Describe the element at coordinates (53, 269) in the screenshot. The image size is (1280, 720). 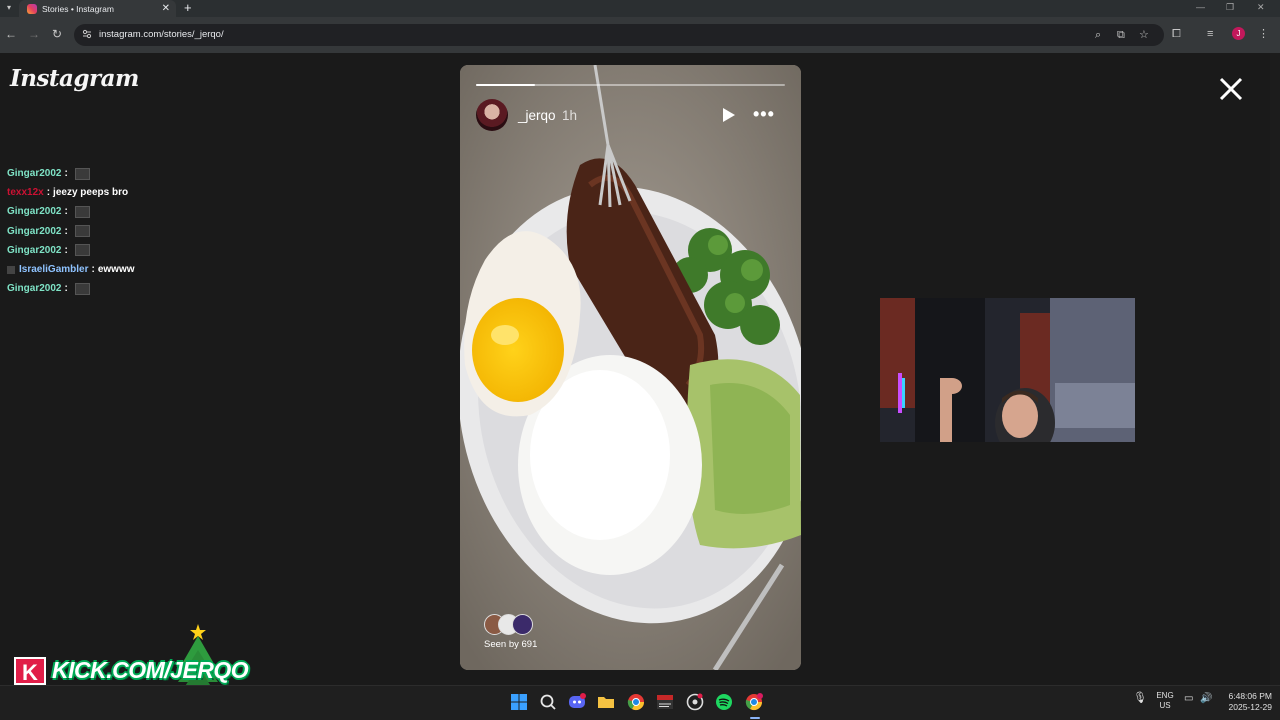
I see `chat-username: IsraeliGambler` at that location.